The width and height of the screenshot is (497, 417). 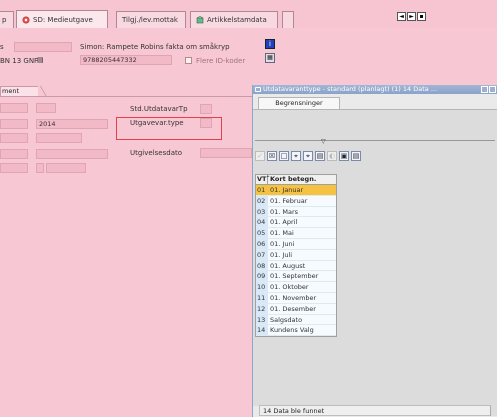 I want to click on form-field-5a, so click(x=14, y=168).